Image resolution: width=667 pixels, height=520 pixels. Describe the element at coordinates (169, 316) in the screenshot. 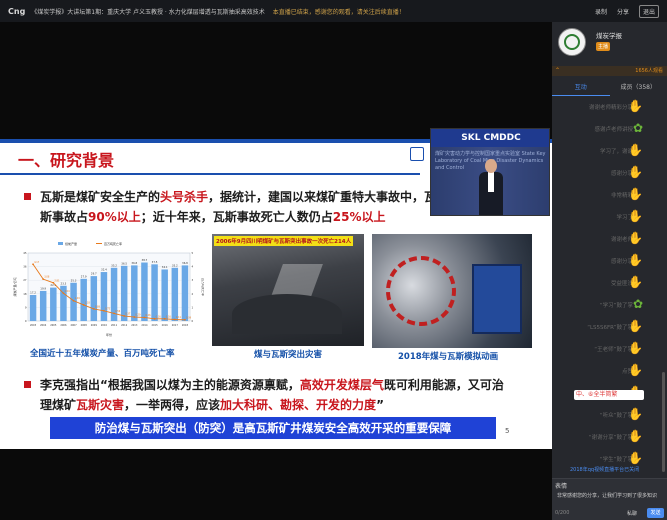

I see `point-data-label: 0.16` at that location.